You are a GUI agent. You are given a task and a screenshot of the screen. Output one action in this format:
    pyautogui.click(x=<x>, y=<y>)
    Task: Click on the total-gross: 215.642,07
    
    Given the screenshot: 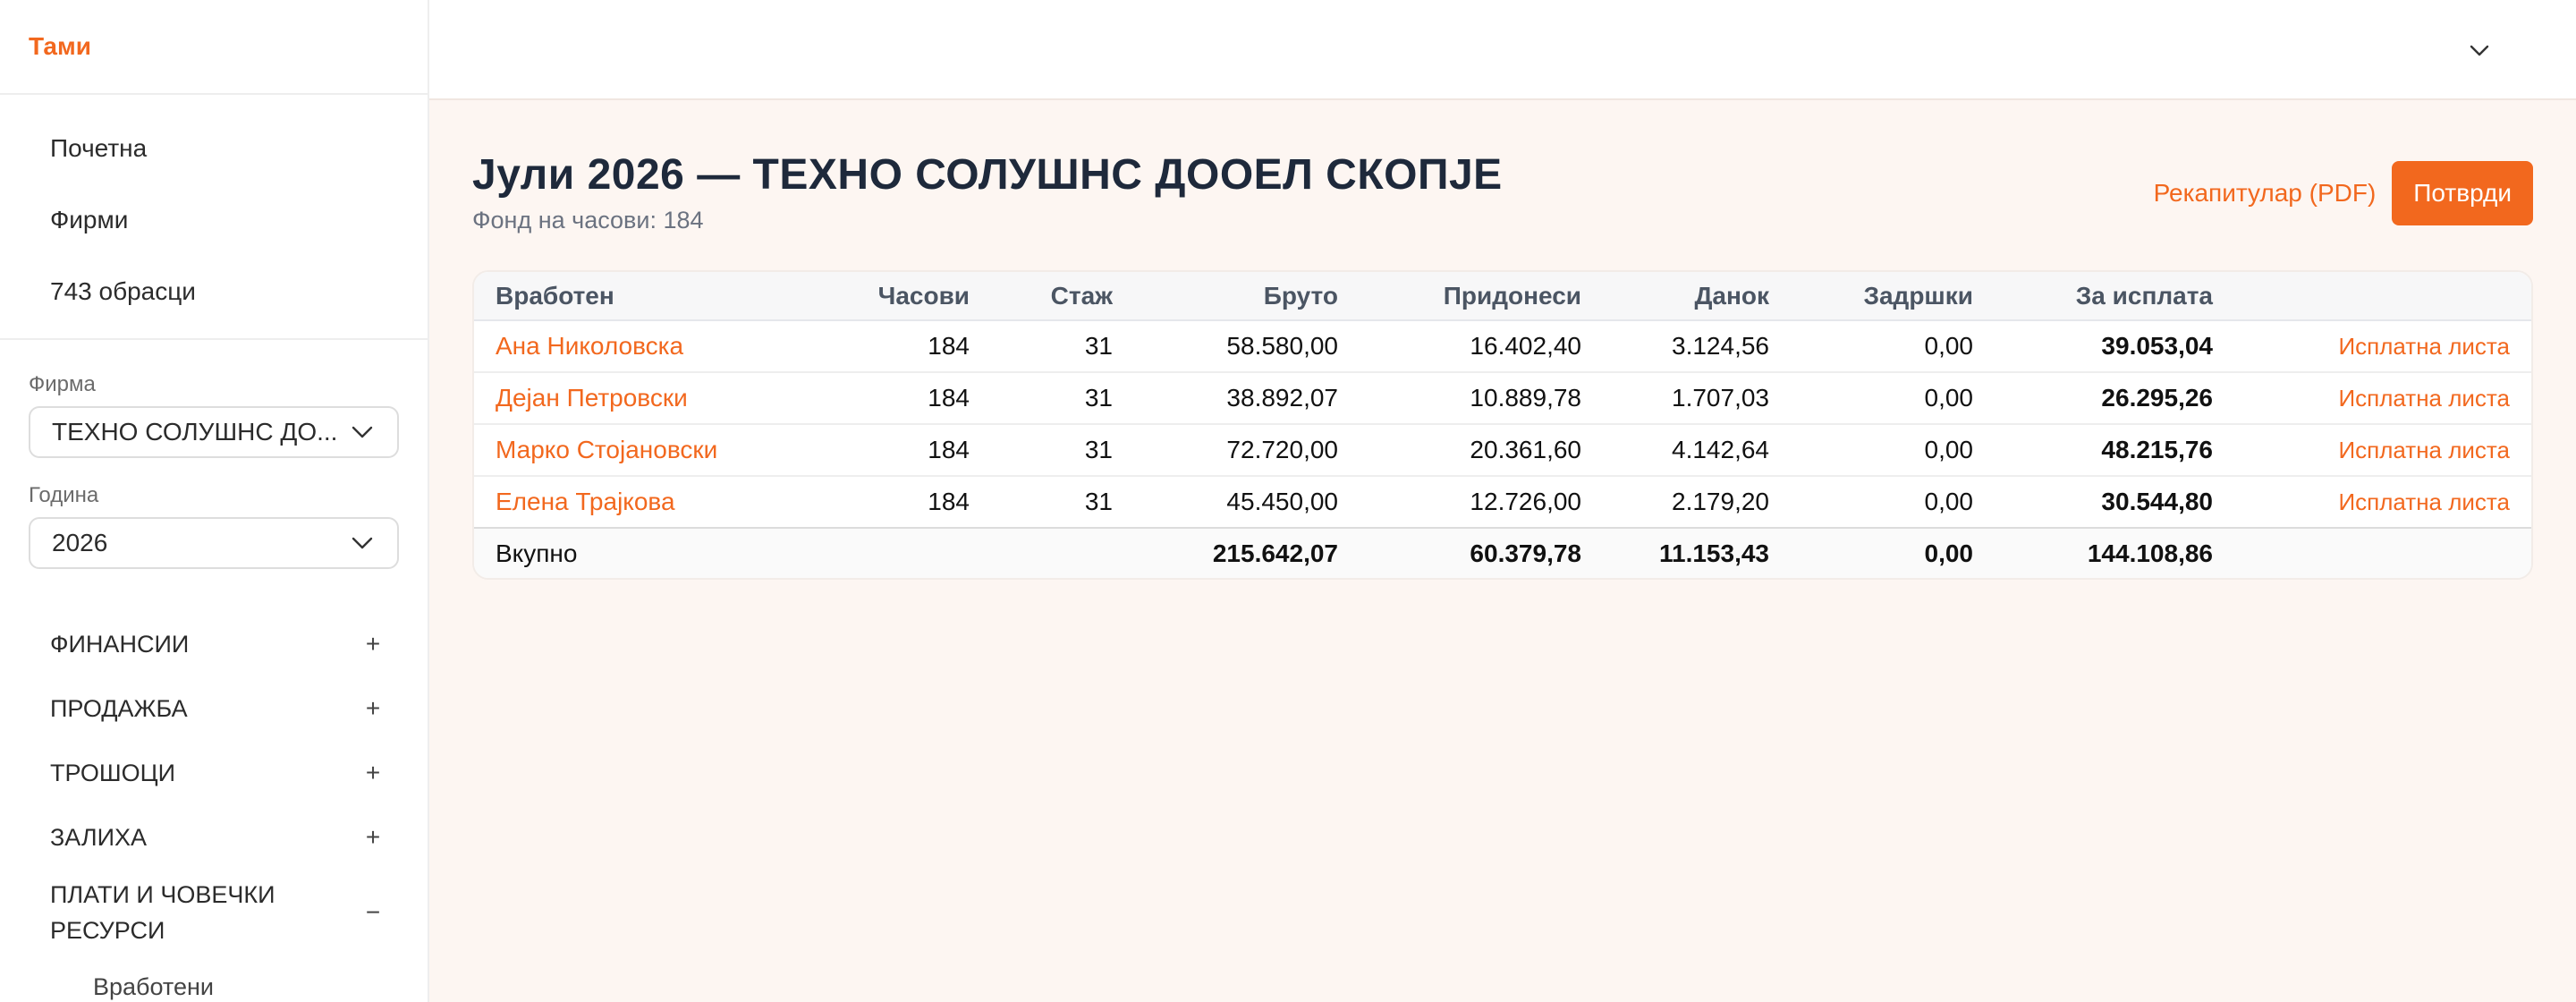 What is the action you would take?
    pyautogui.click(x=1225, y=553)
    